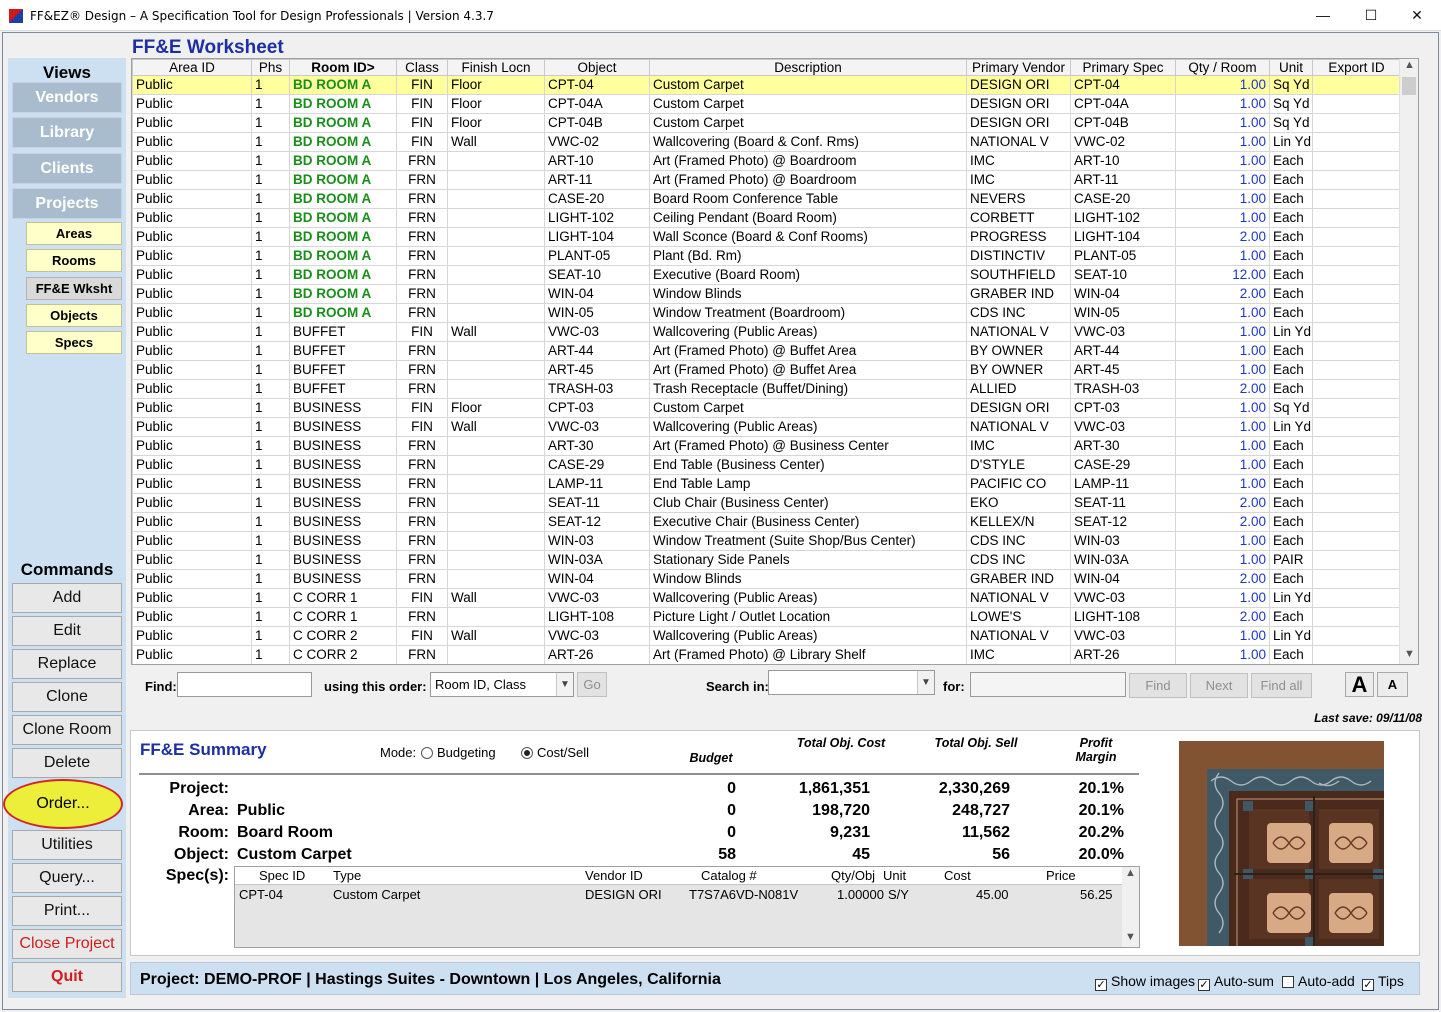  What do you see at coordinates (1018, 104) in the screenshot?
I see `table-cell: DESIGN ORI` at bounding box center [1018, 104].